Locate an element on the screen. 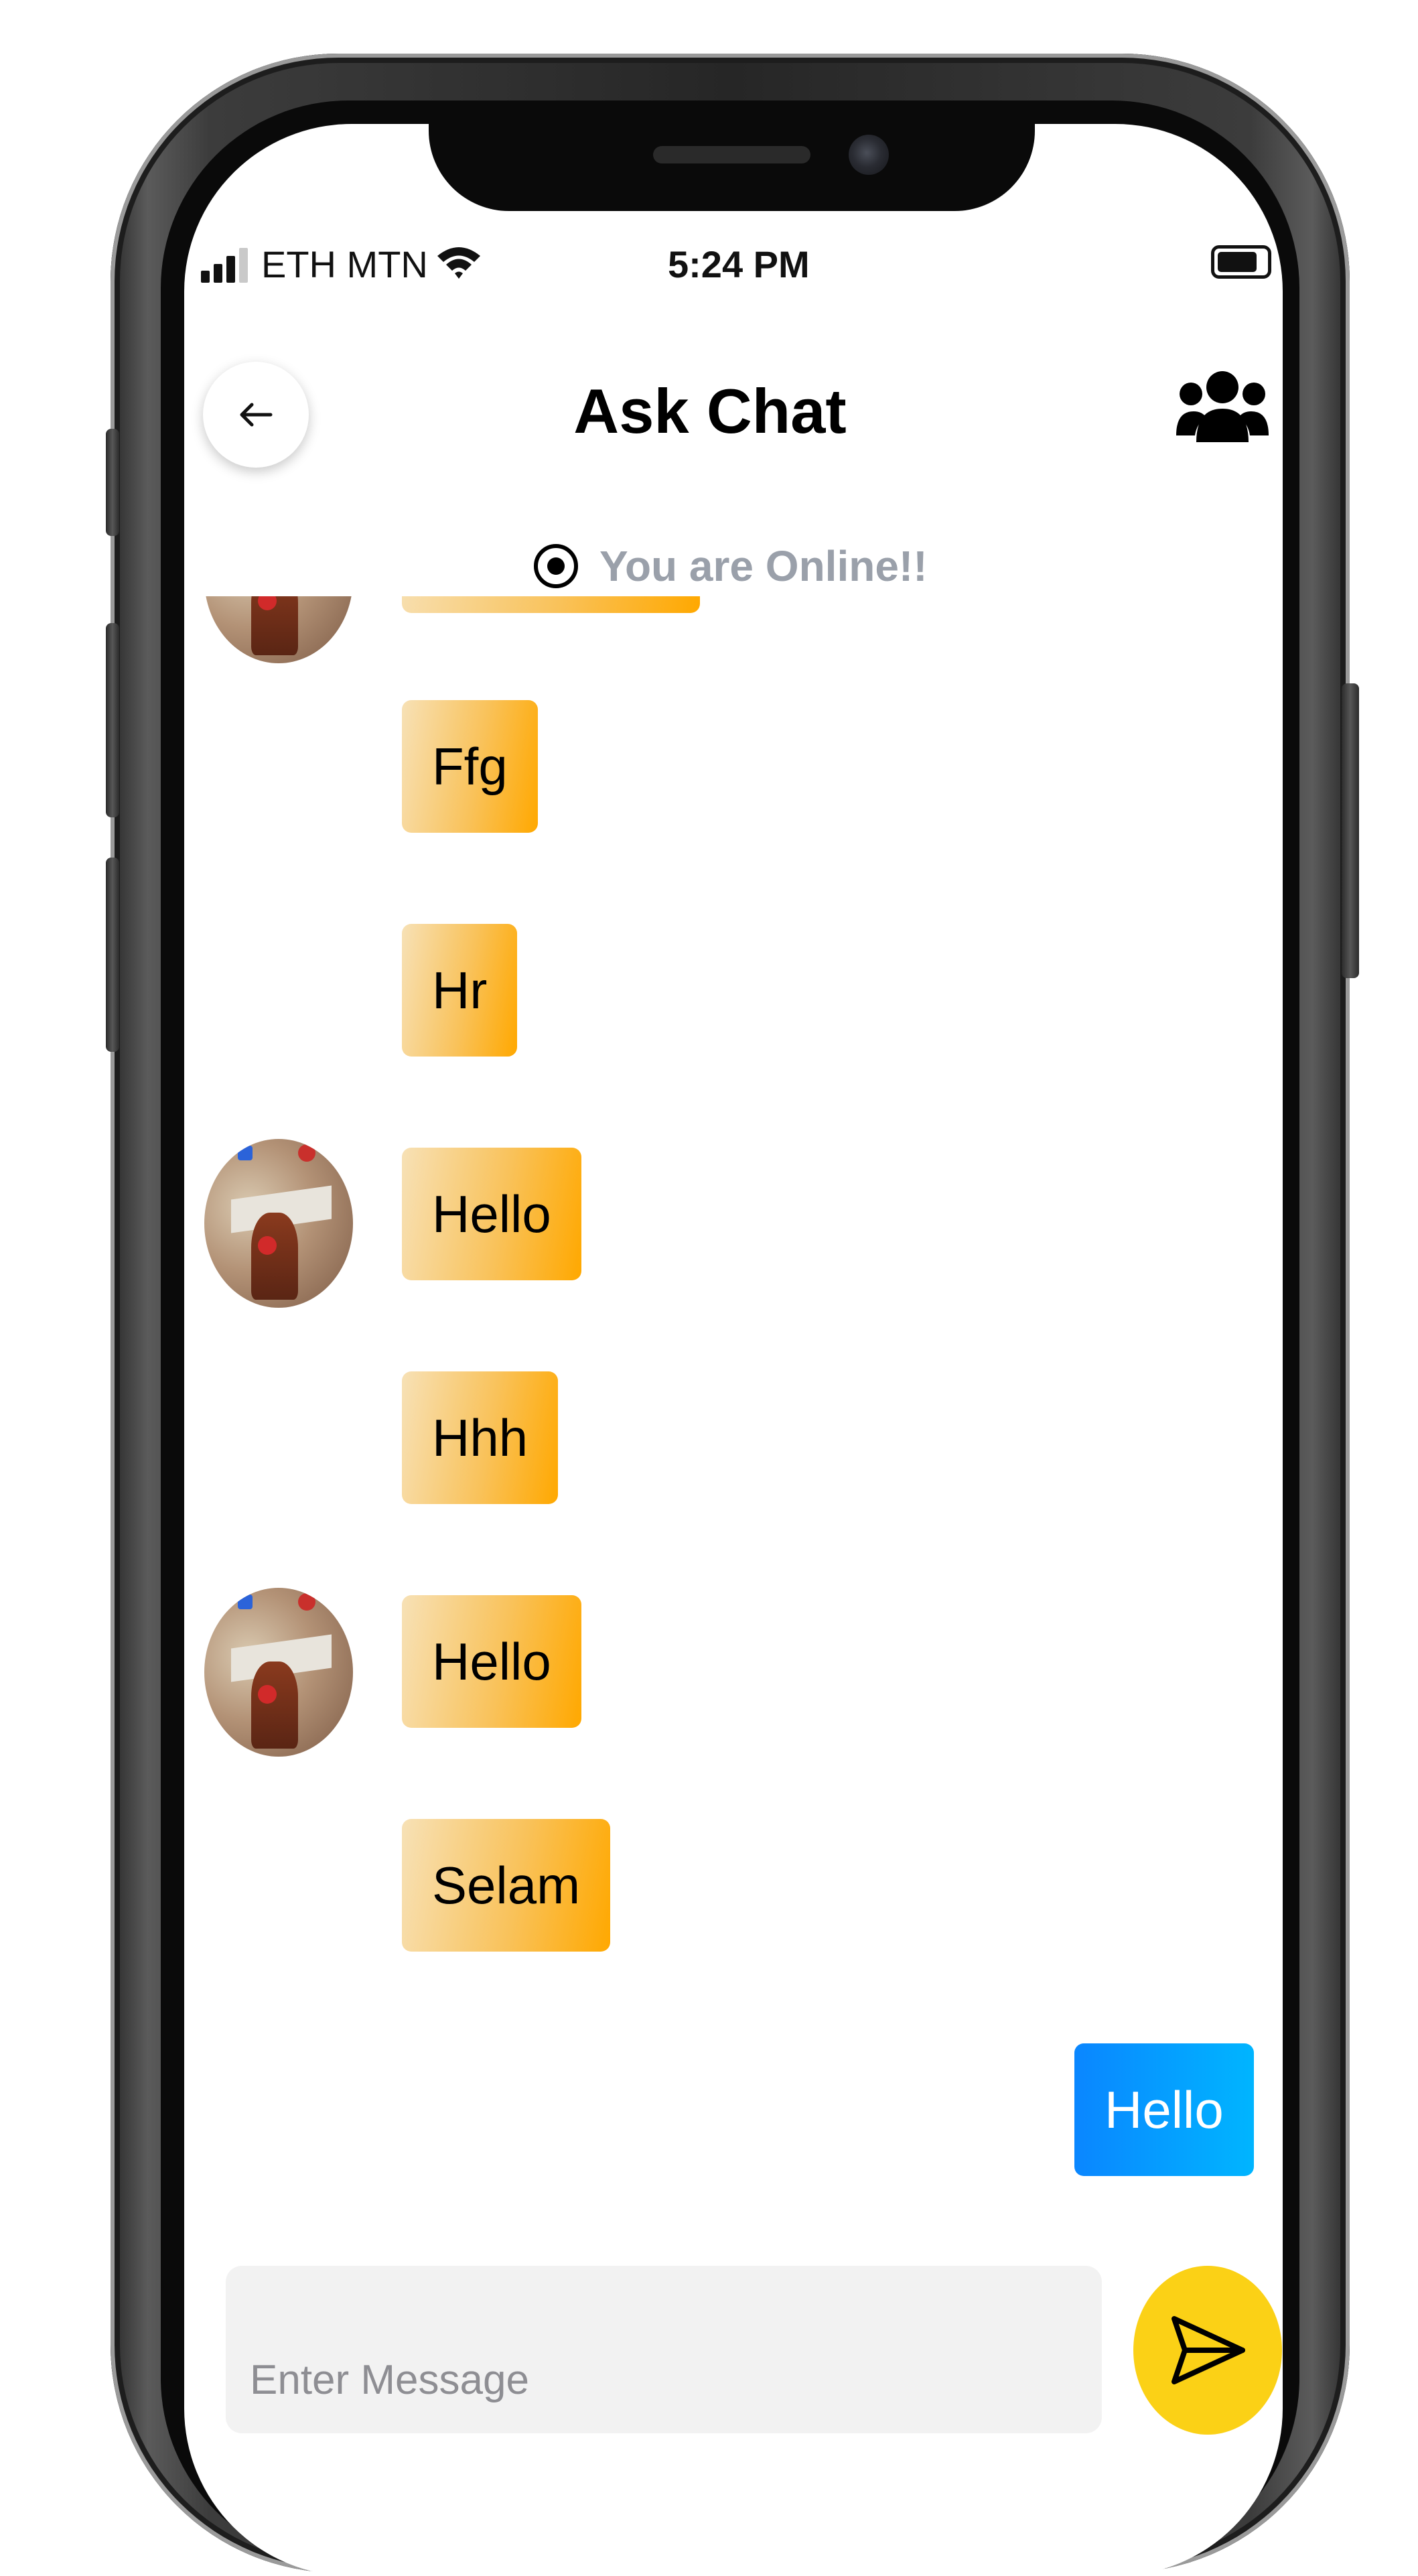 The height and width of the screenshot is (2576, 1418). front-camera is located at coordinates (869, 155).